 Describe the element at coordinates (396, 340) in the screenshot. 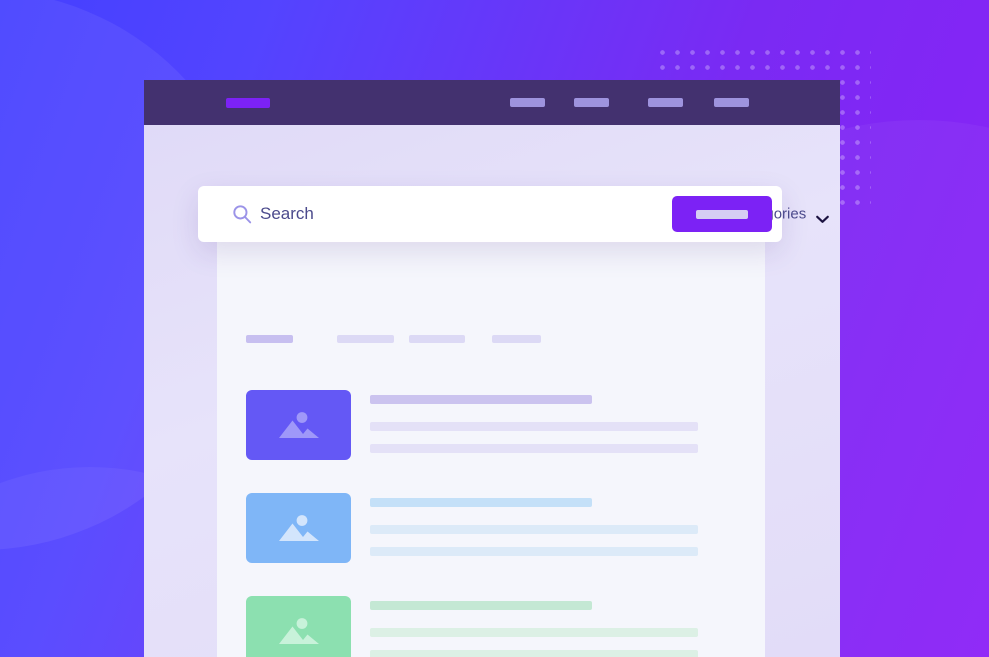

I see `filter-tabs` at that location.